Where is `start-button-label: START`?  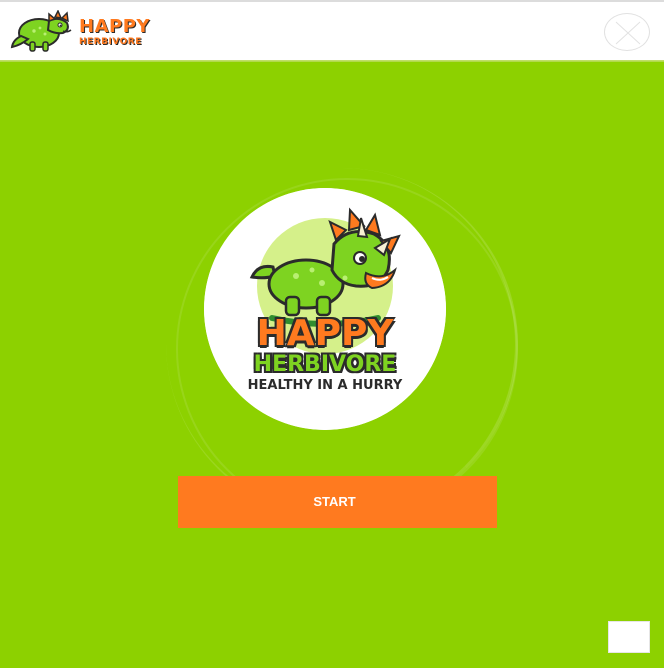 start-button-label: START is located at coordinates (334, 501).